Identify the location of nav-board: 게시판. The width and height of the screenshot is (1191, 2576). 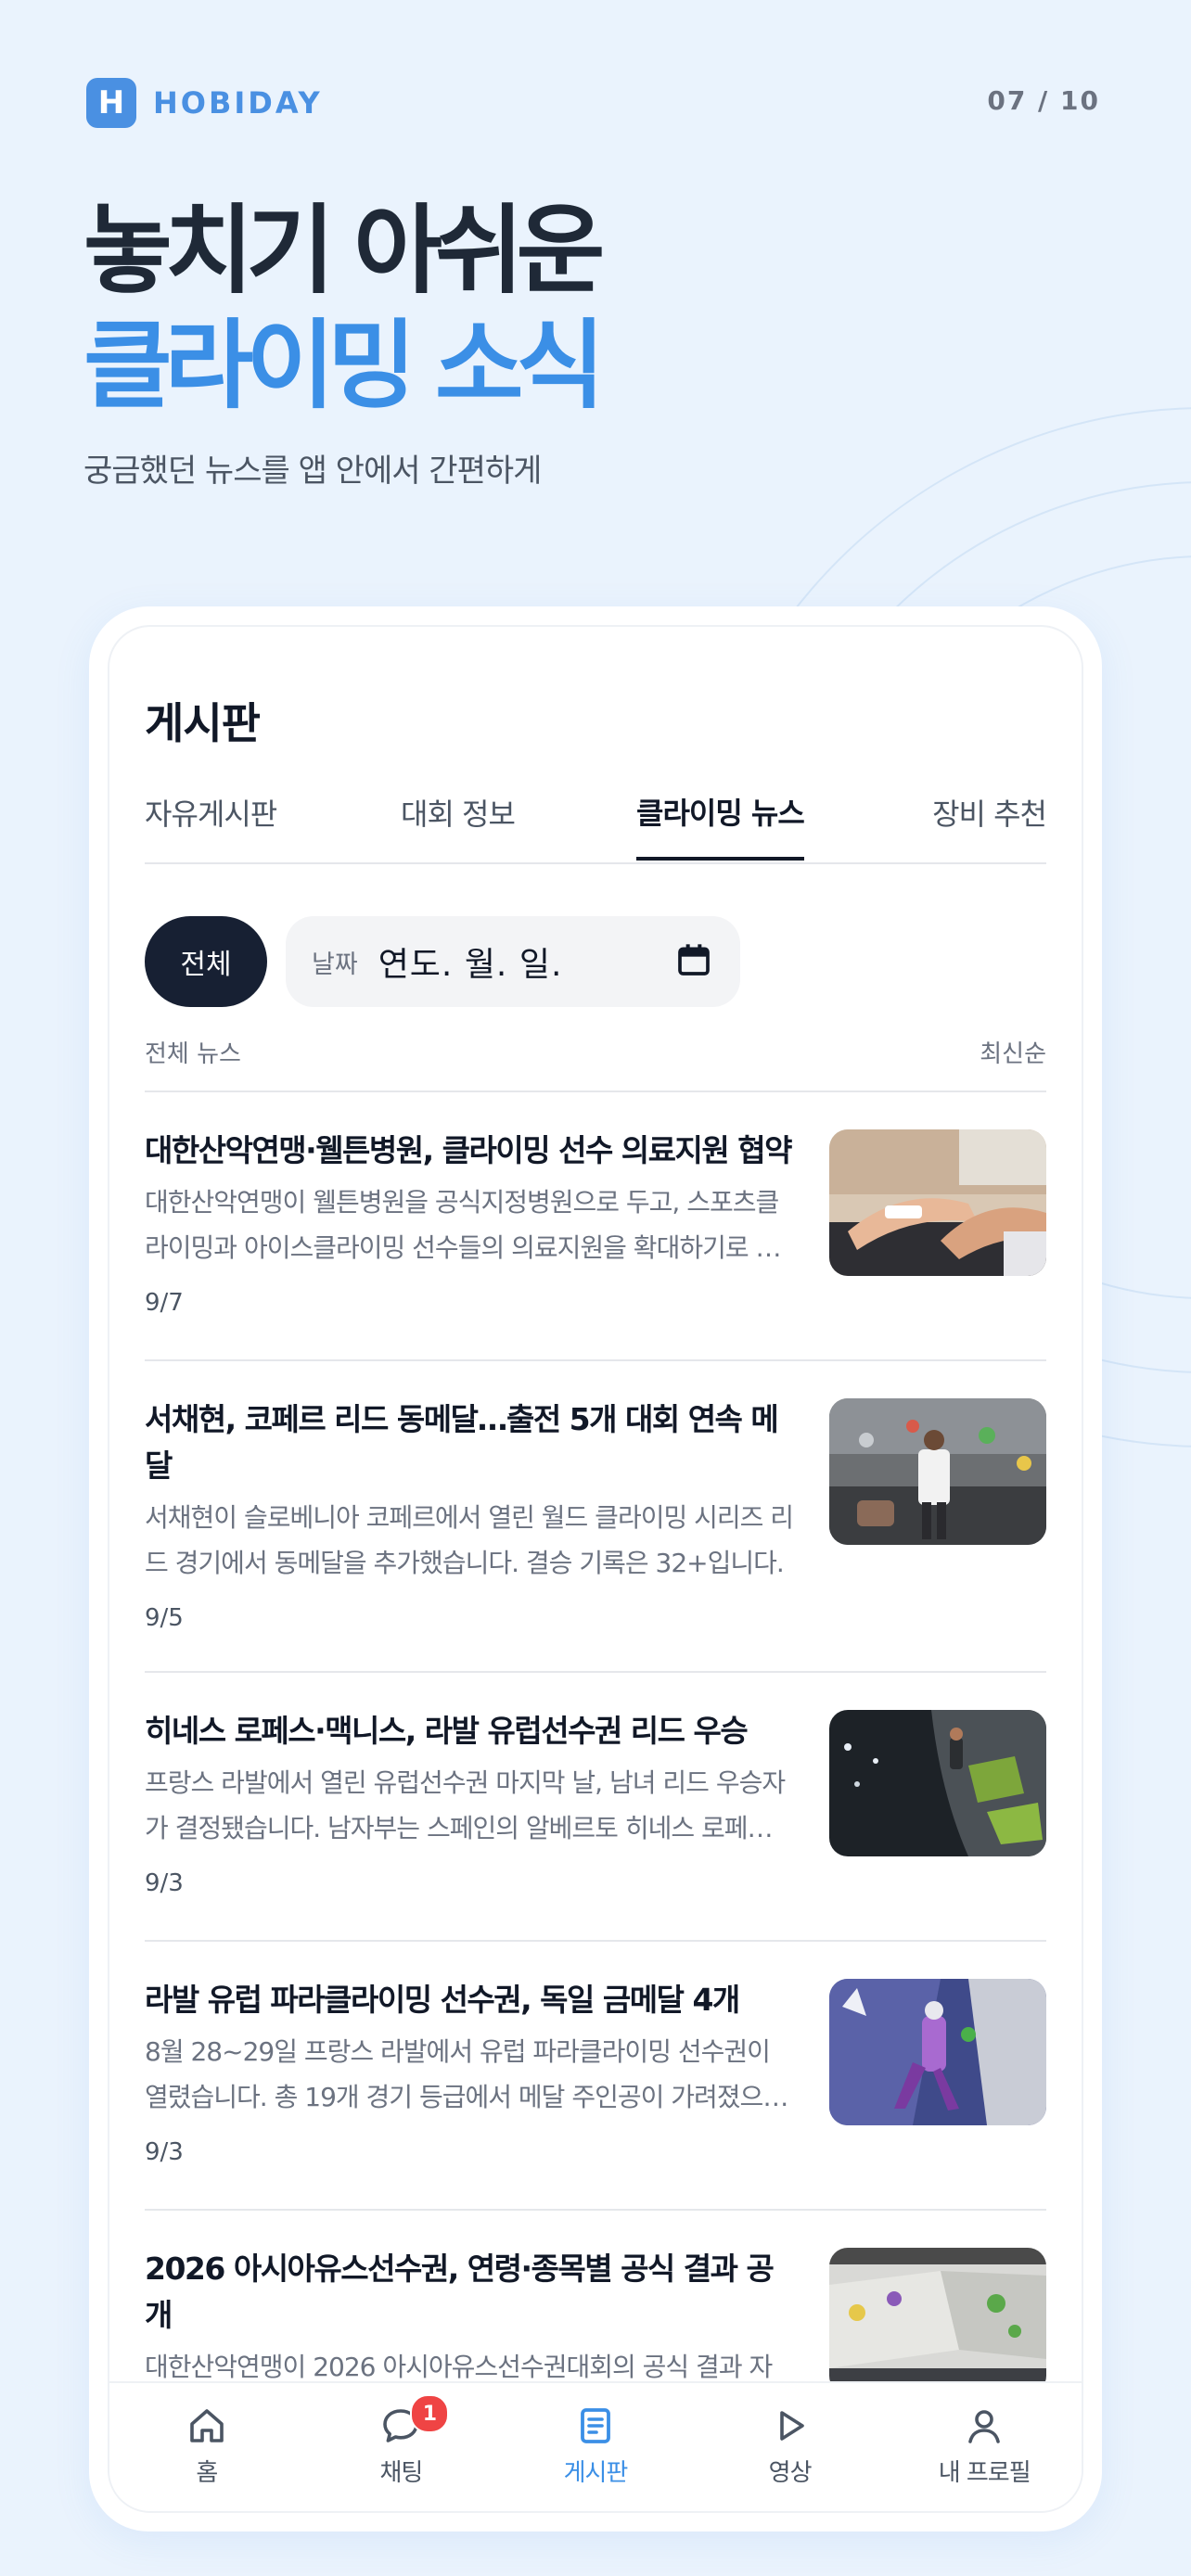
(595, 2447).